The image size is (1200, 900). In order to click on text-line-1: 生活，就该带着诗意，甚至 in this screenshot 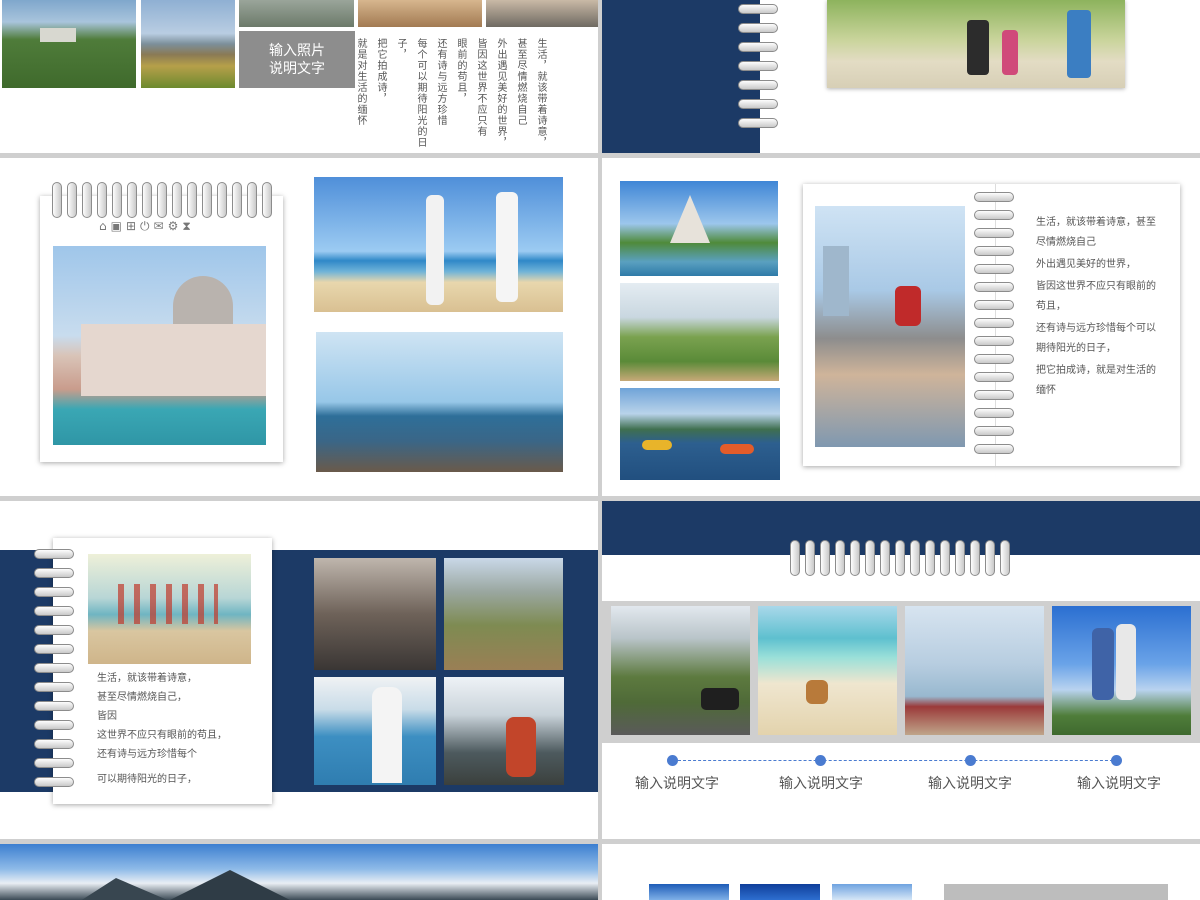, I will do `click(1096, 222)`.